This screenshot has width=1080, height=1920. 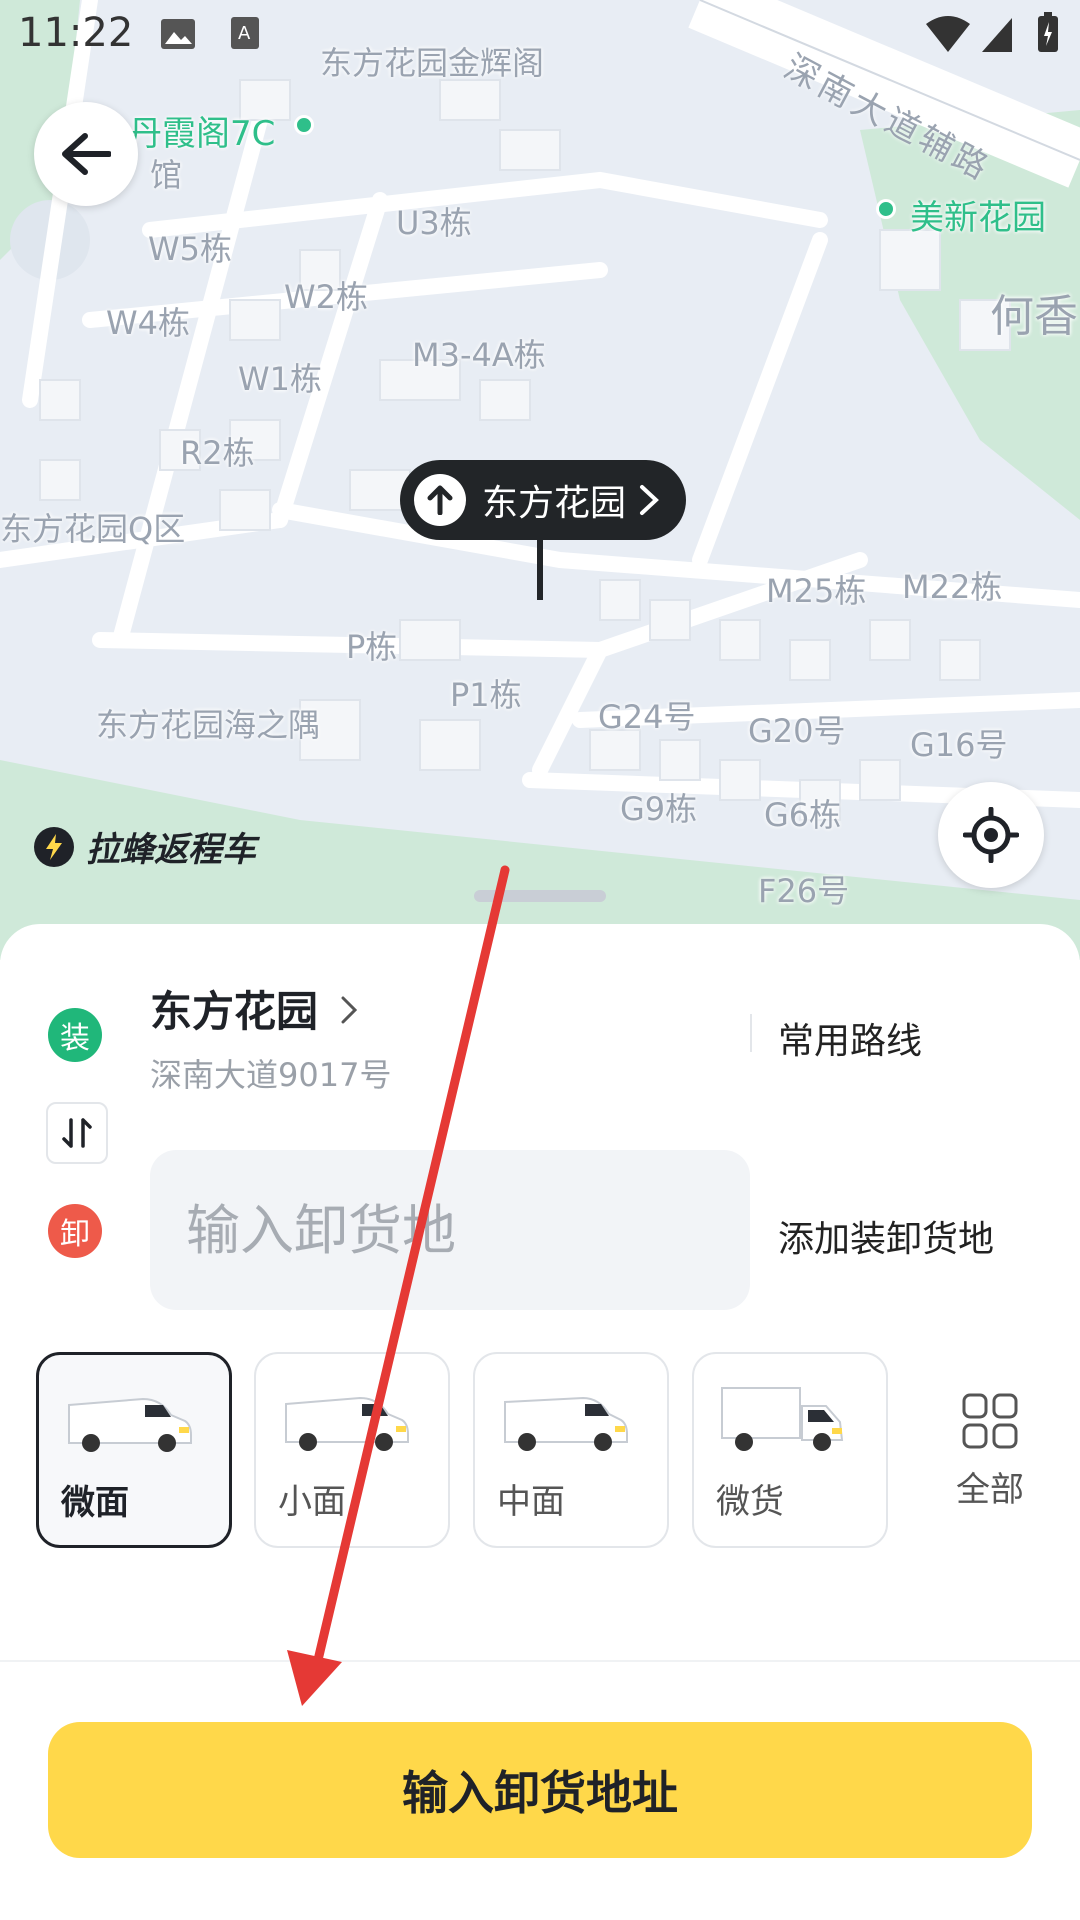 I want to click on wifi-icon, so click(x=948, y=34).